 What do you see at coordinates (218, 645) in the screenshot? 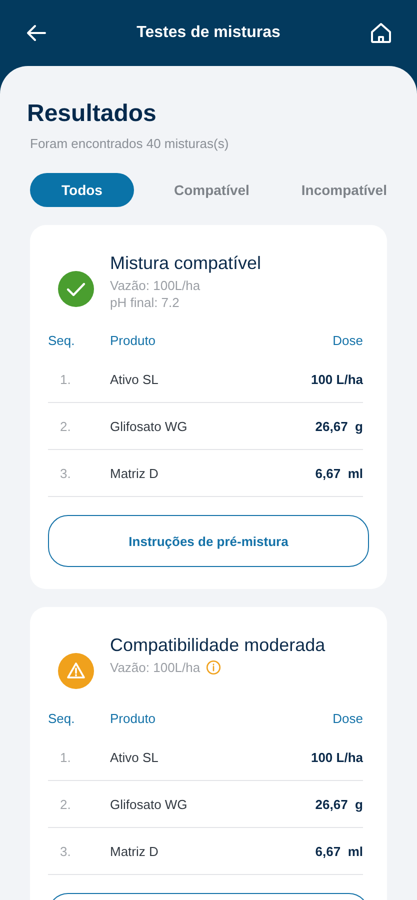
I see `result-title: Compatibilidade moderada` at bounding box center [218, 645].